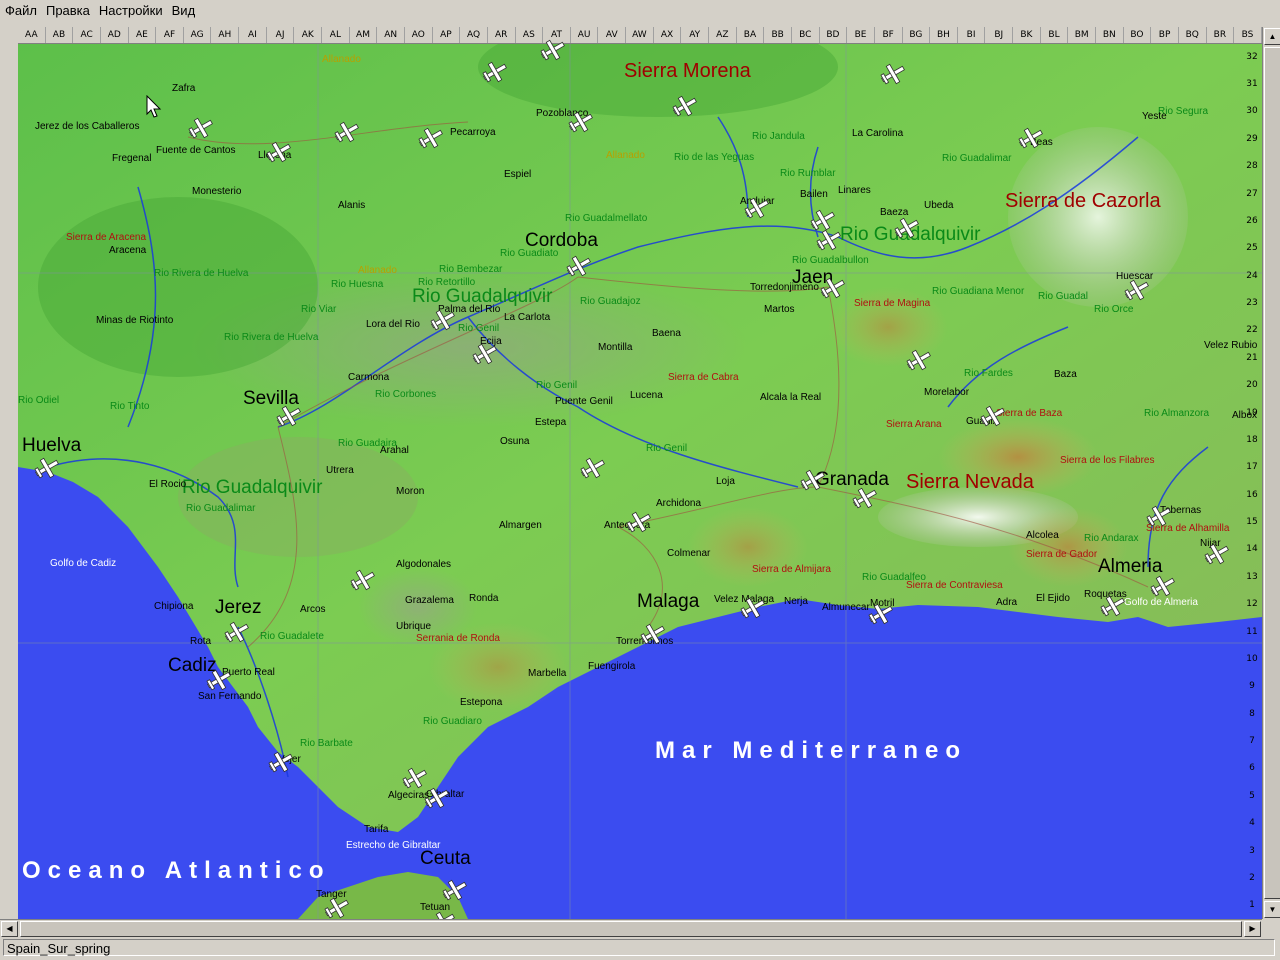  What do you see at coordinates (154, 106) in the screenshot?
I see `mouse-cursor-icon` at bounding box center [154, 106].